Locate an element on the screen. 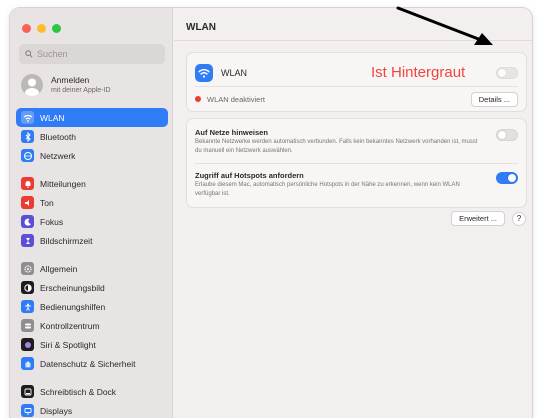  sidebar-item-kontrollzentrum: Kontrollzentrum is located at coordinates (92, 325).